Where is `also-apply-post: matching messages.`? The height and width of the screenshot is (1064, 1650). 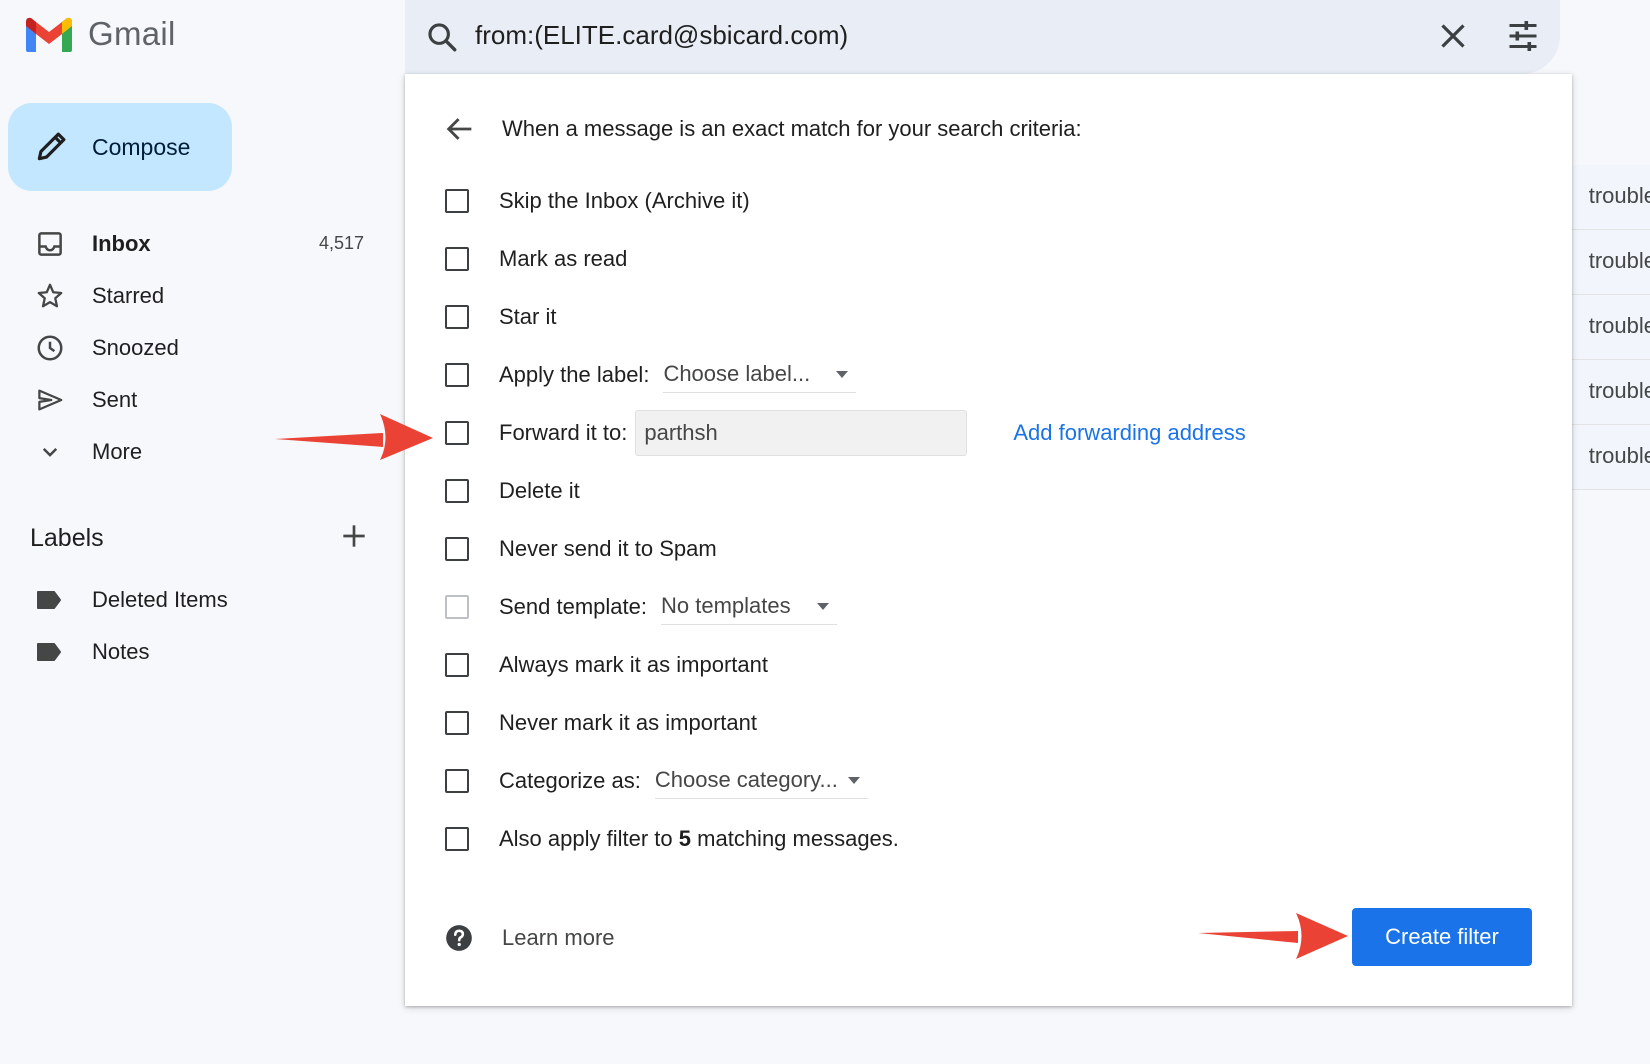
also-apply-post: matching messages. is located at coordinates (798, 838).